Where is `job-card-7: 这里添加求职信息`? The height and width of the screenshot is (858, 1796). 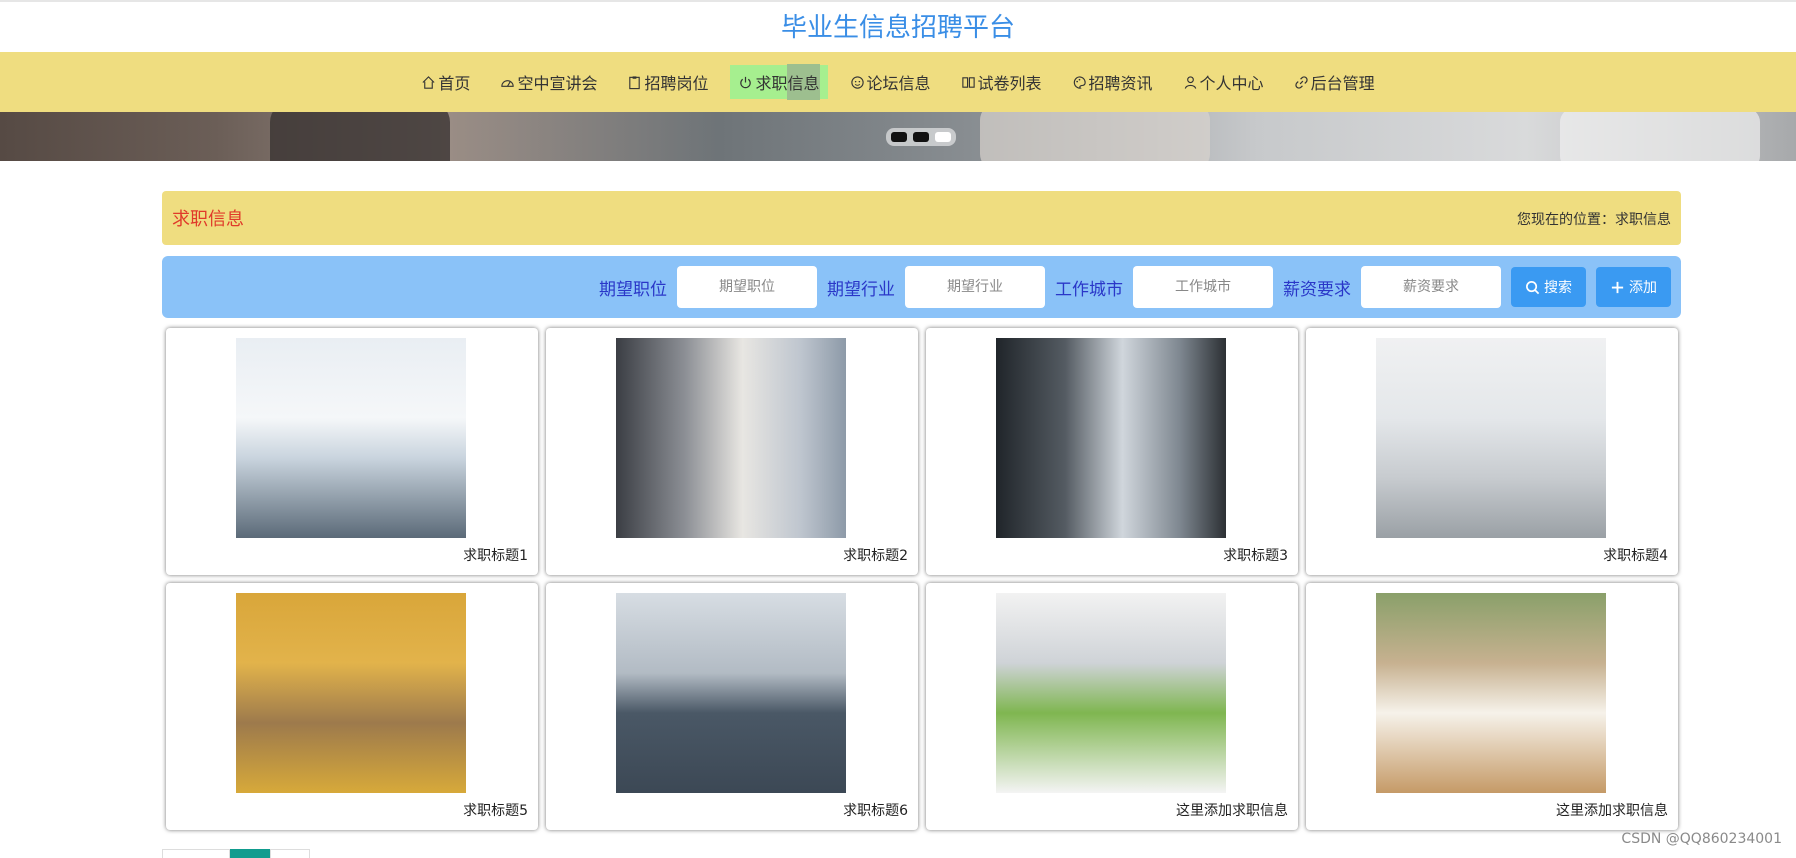
job-card-7: 这里添加求职信息 is located at coordinates (1112, 706).